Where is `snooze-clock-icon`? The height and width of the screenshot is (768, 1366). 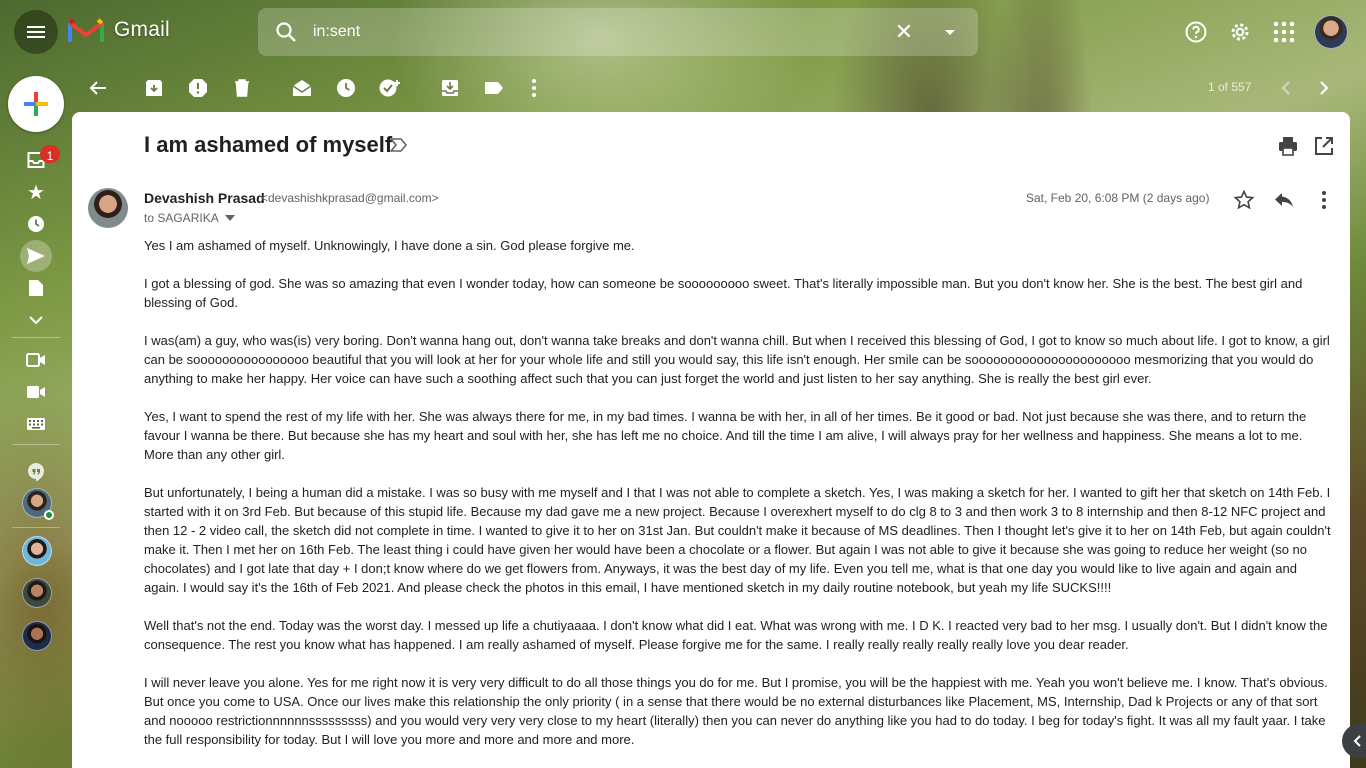
snooze-clock-icon is located at coordinates (346, 88).